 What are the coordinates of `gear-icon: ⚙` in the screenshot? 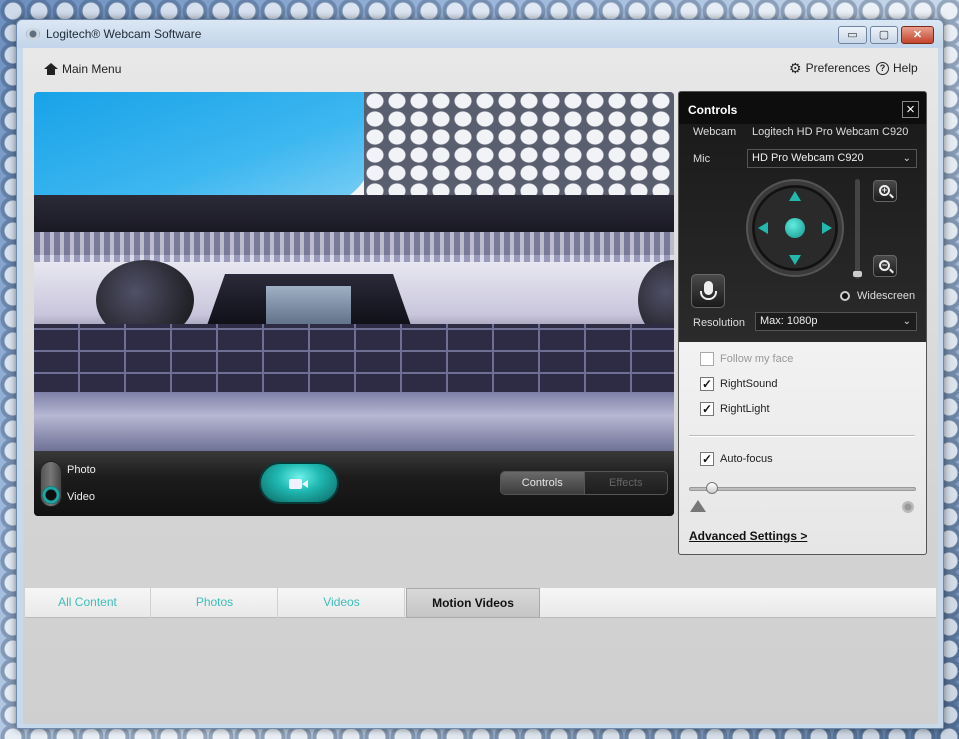 It's located at (795, 68).